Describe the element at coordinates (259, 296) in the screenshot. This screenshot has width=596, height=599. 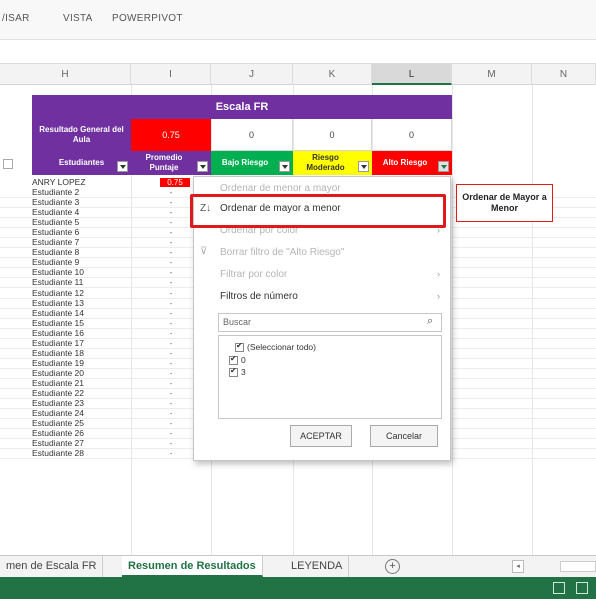
I see `menu-number-filters: Filtros de número` at that location.